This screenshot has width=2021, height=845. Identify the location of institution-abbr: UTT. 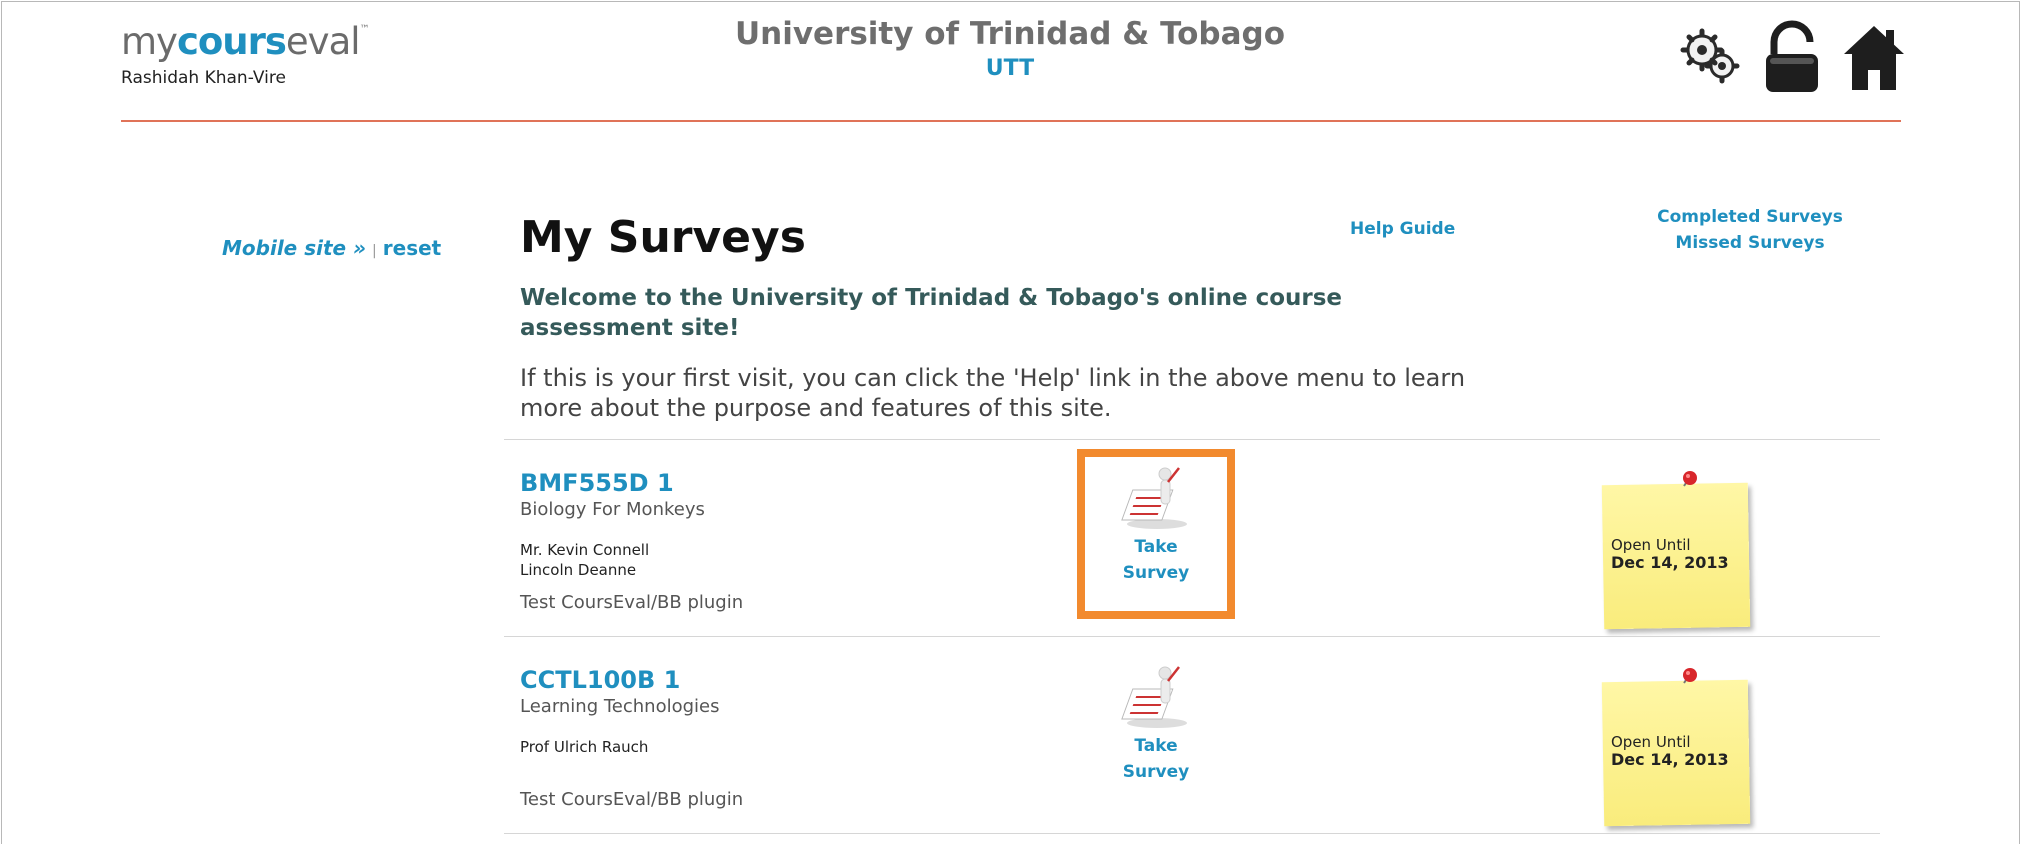
(1010, 68).